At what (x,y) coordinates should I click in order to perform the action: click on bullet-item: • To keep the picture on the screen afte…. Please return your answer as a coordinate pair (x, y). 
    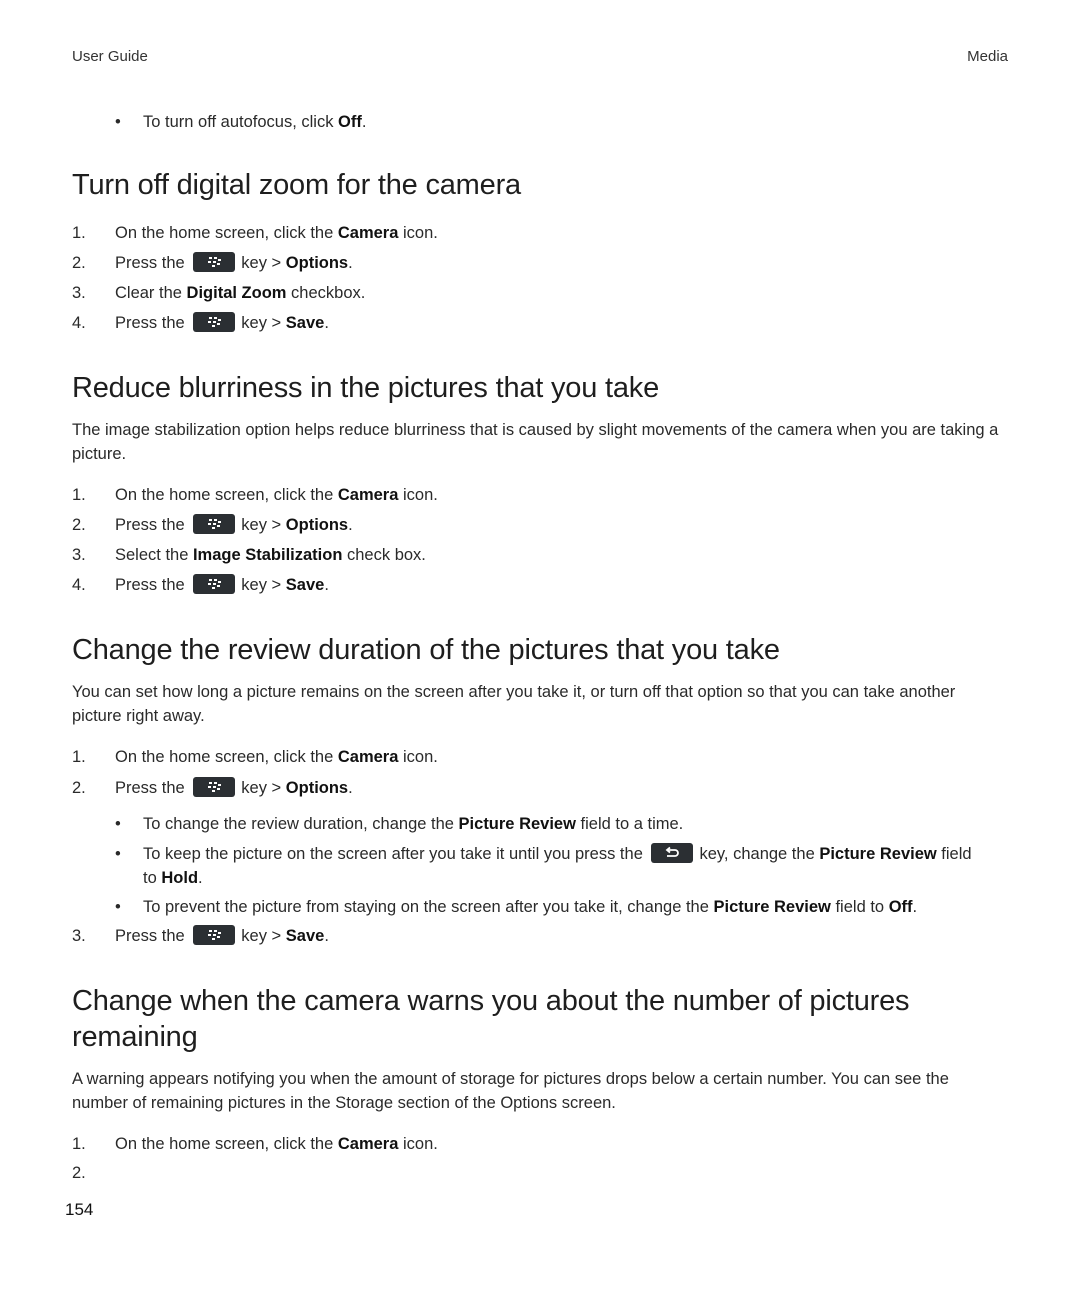
    Looking at the image, I should click on (564, 866).